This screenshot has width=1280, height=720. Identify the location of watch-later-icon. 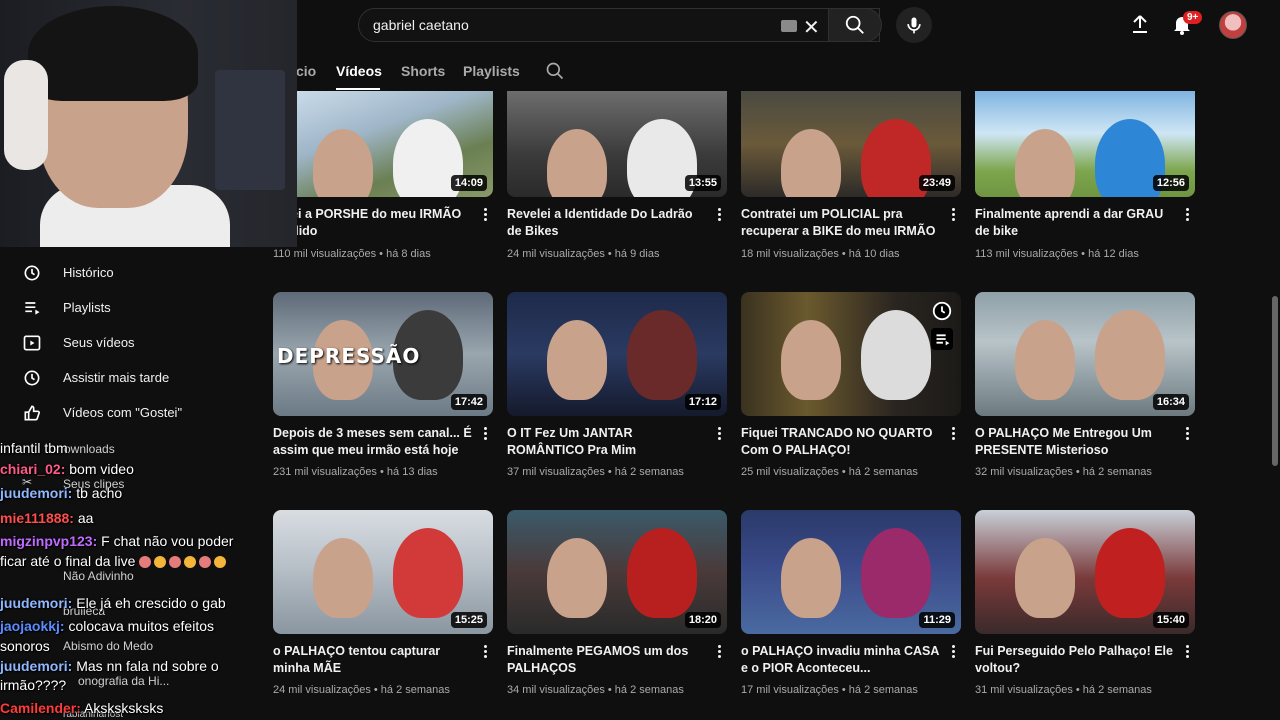
(942, 313).